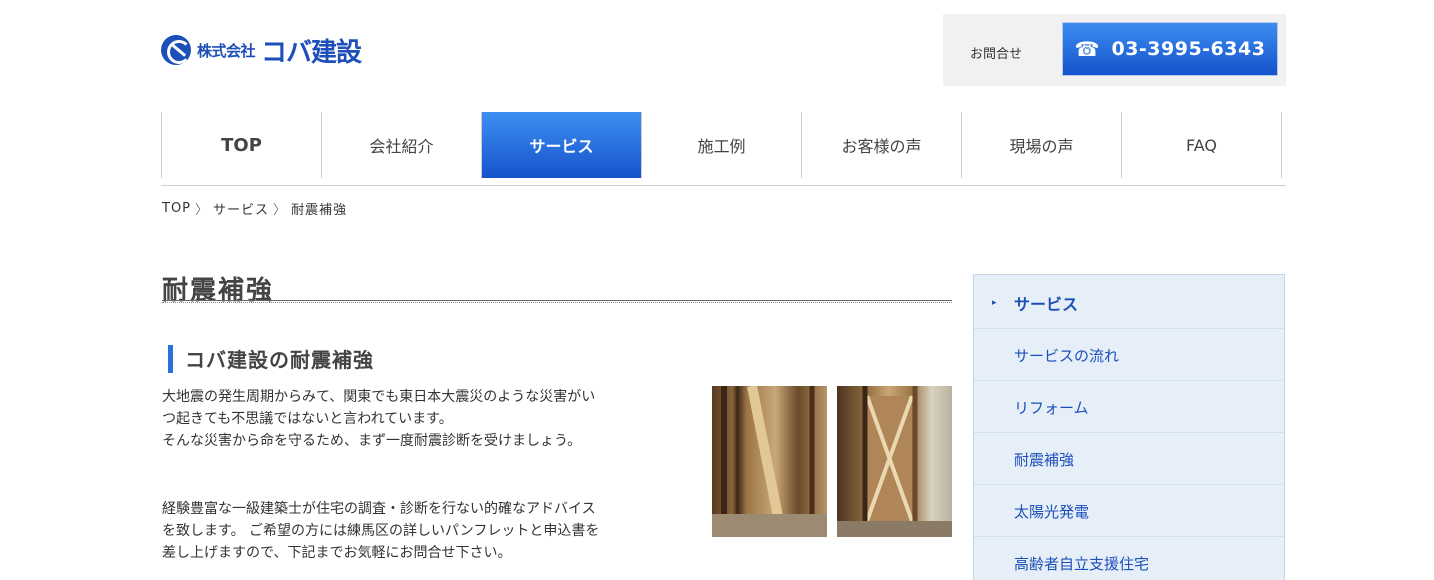 Image resolution: width=1434 pixels, height=580 pixels. Describe the element at coordinates (170, 359) in the screenshot. I see `section-marker` at that location.